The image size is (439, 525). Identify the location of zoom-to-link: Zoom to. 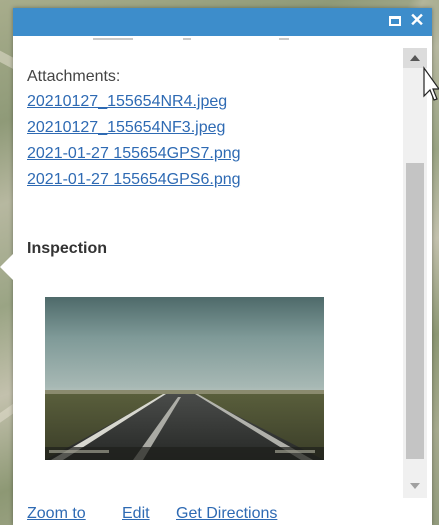
(56, 514).